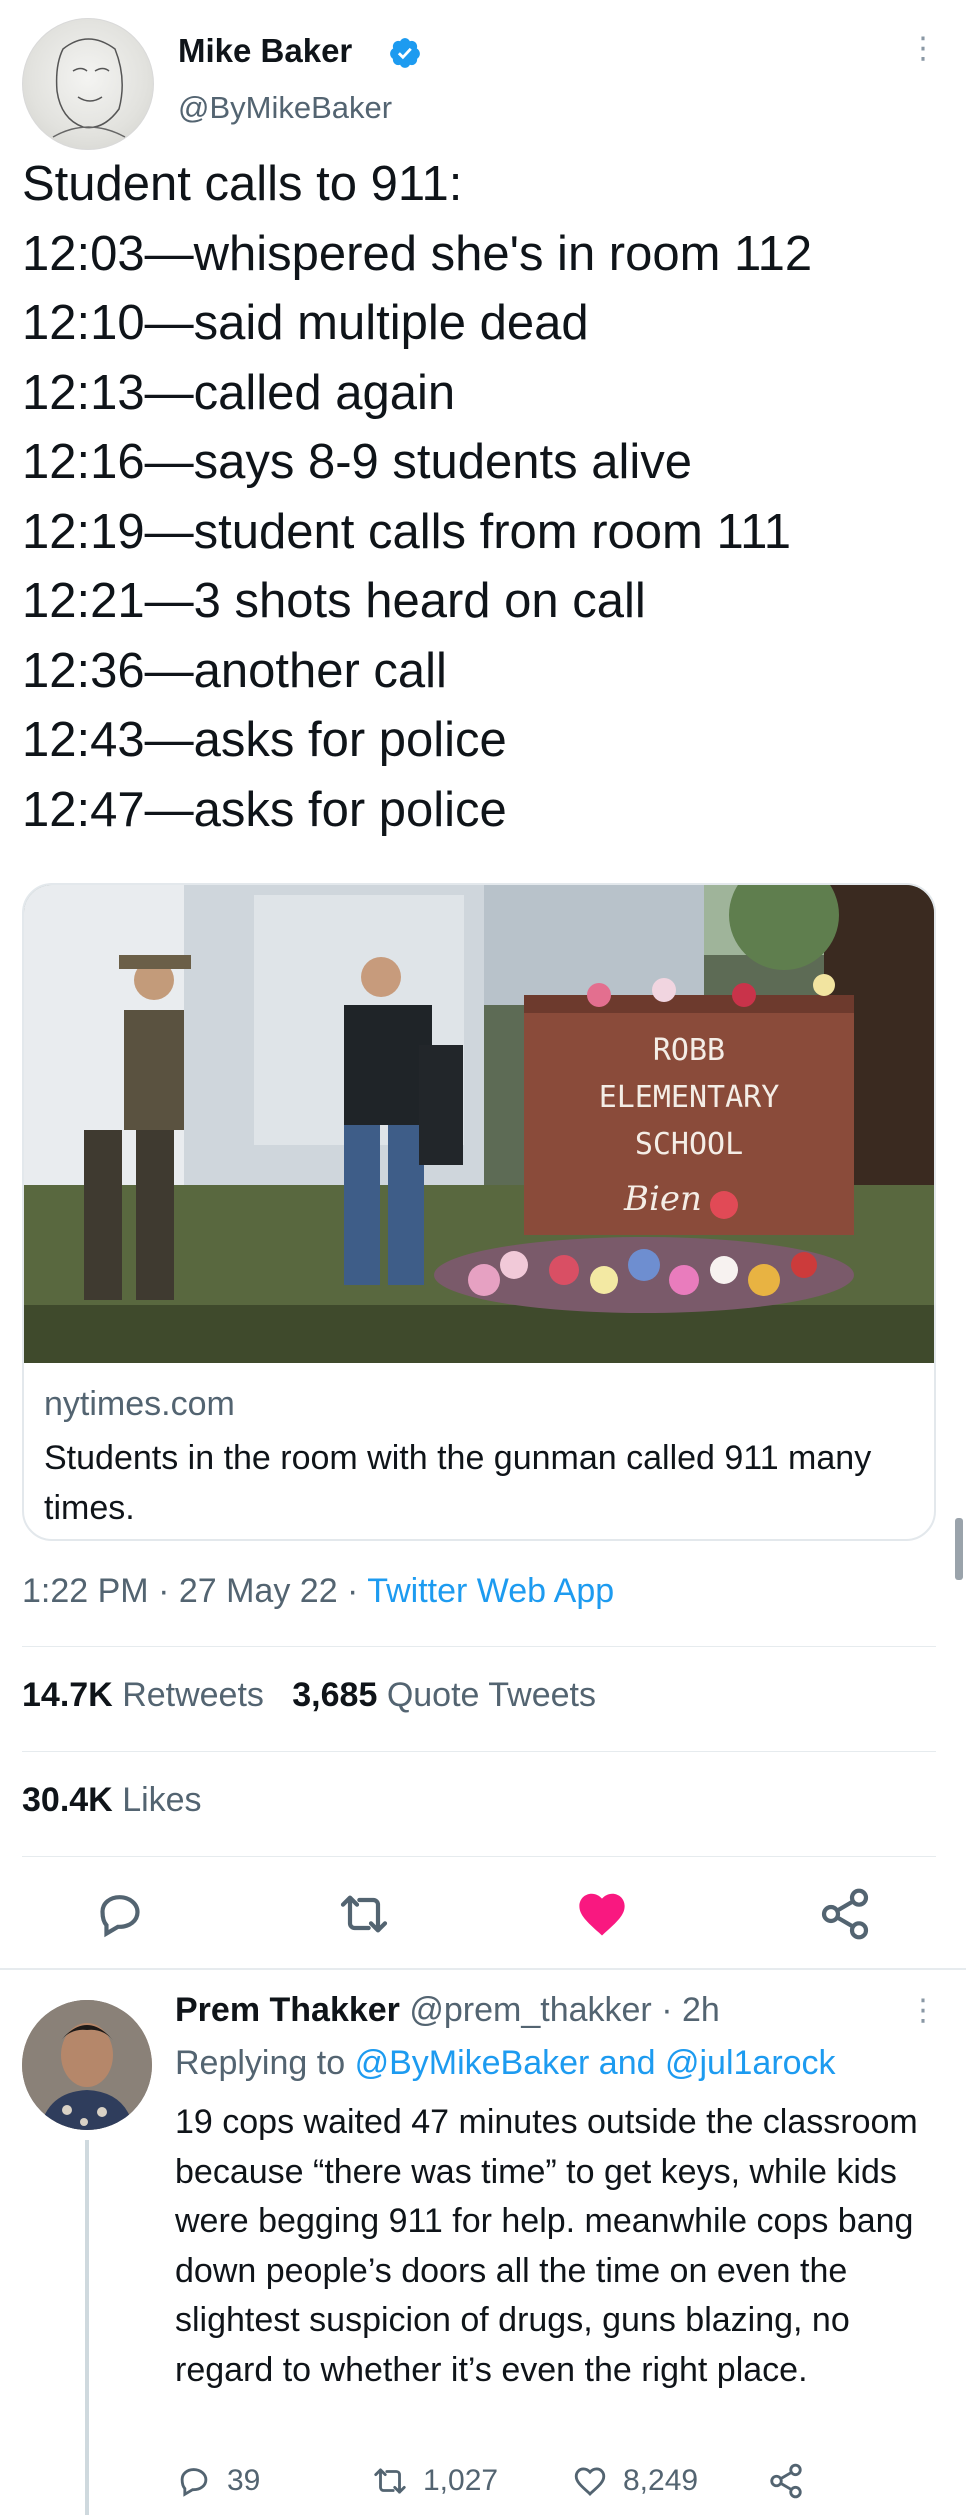 This screenshot has width=966, height=2515. What do you see at coordinates (285, 108) in the screenshot?
I see `author-handle: @ByMikeBaker` at bounding box center [285, 108].